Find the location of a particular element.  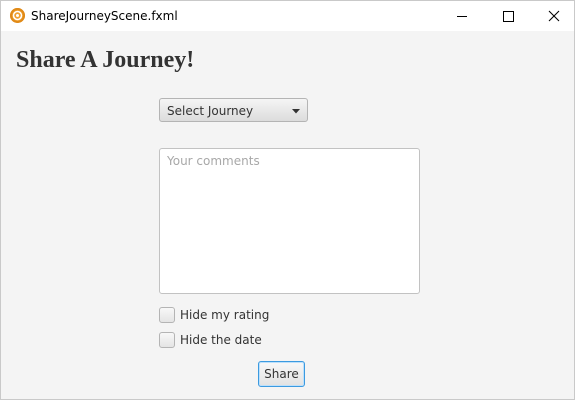

title-bar: ShareJourneyScene.fxml is located at coordinates (287, 16).